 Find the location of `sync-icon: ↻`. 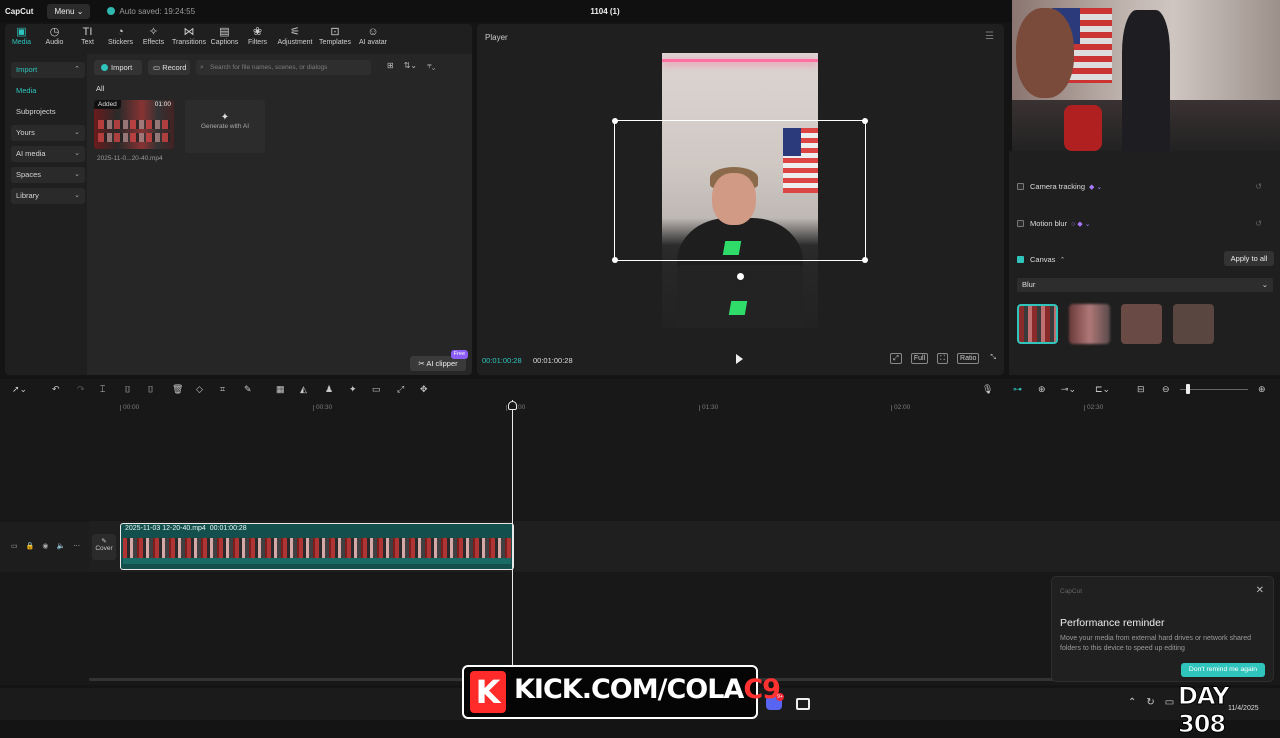

sync-icon: ↻ is located at coordinates (1150, 702).